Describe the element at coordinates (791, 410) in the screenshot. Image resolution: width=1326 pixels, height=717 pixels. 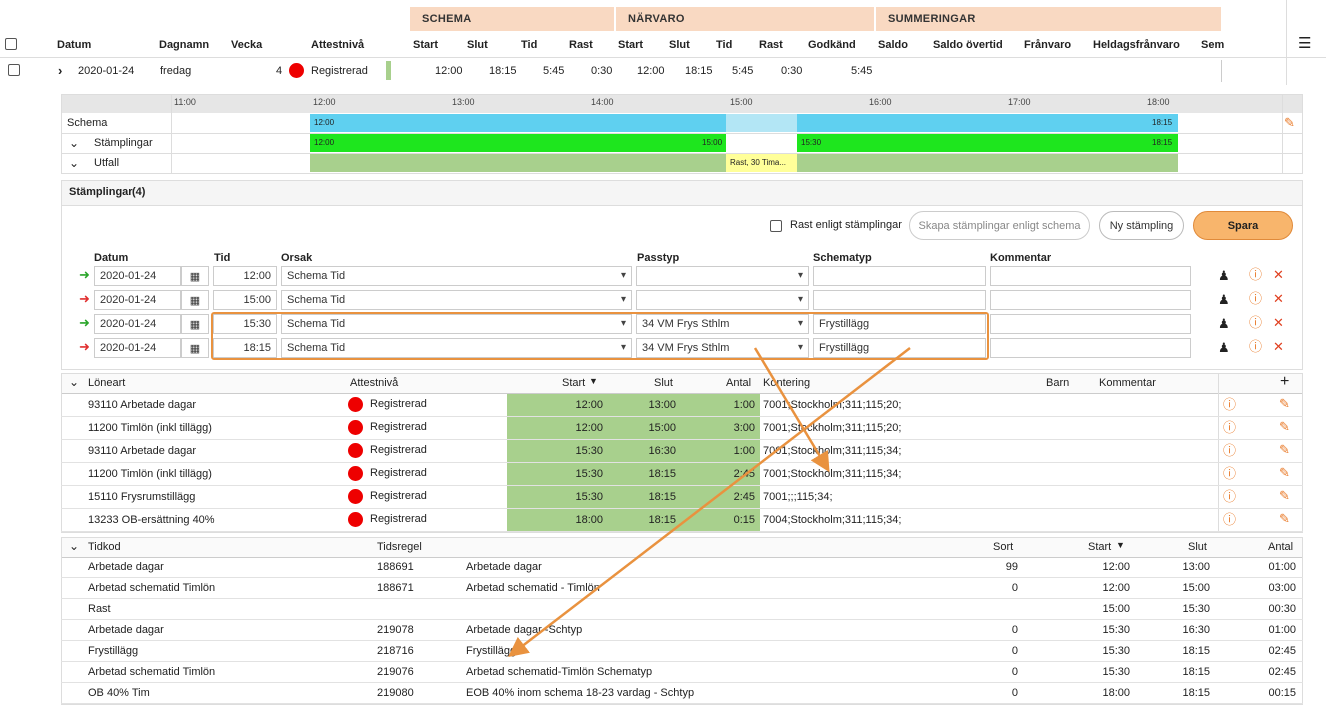
I see `arrow-to-kontering` at that location.